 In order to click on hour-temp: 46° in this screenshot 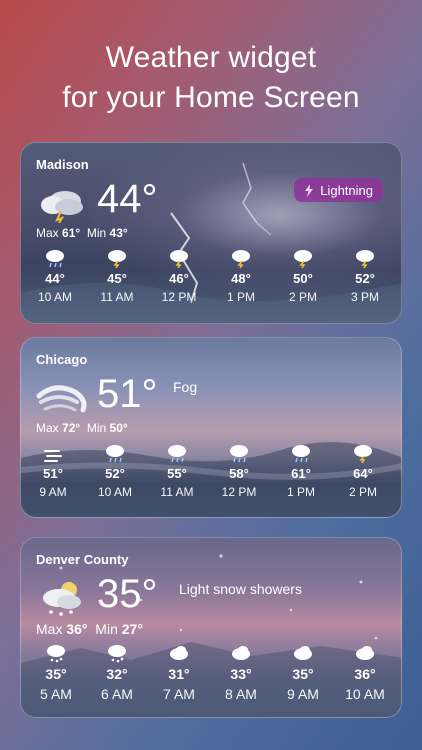, I will do `click(179, 278)`.